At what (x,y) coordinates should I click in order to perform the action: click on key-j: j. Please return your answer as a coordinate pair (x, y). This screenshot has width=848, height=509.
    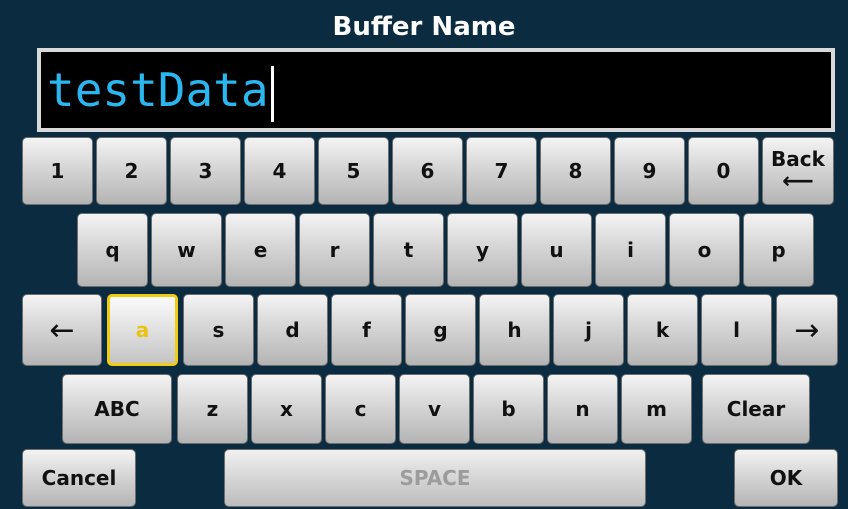
    Looking at the image, I should click on (588, 330).